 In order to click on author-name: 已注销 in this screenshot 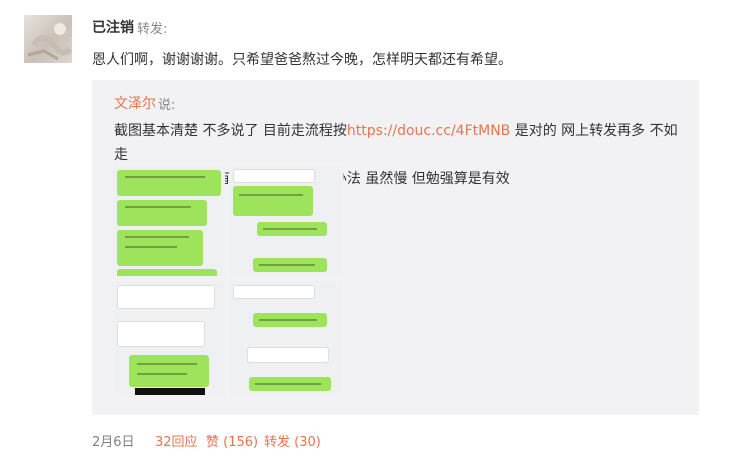, I will do `click(113, 27)`.